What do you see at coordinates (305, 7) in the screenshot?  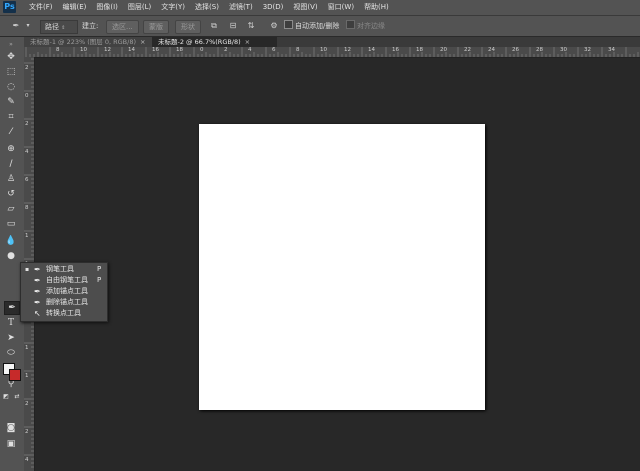 I see `menu-view: 视图(V)` at bounding box center [305, 7].